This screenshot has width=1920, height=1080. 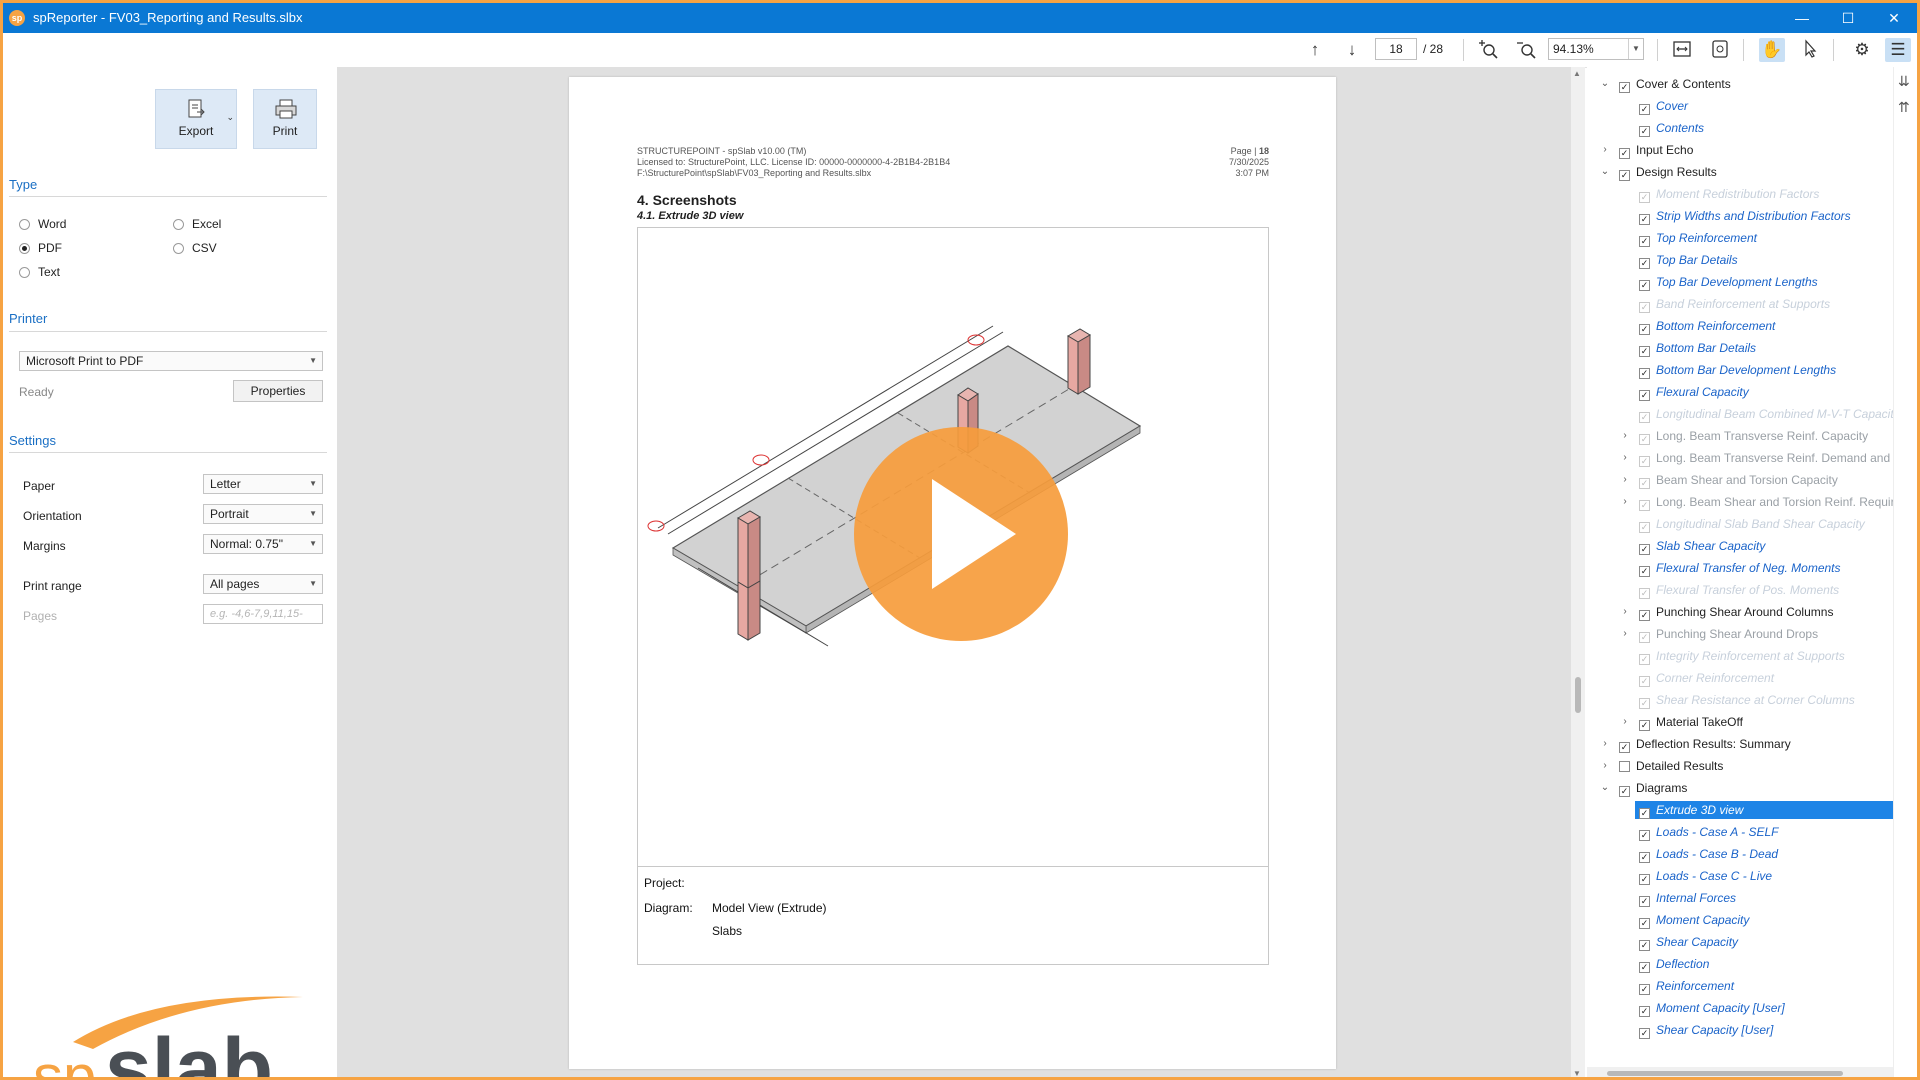 What do you see at coordinates (42, 224) in the screenshot?
I see `radio-word: Word` at bounding box center [42, 224].